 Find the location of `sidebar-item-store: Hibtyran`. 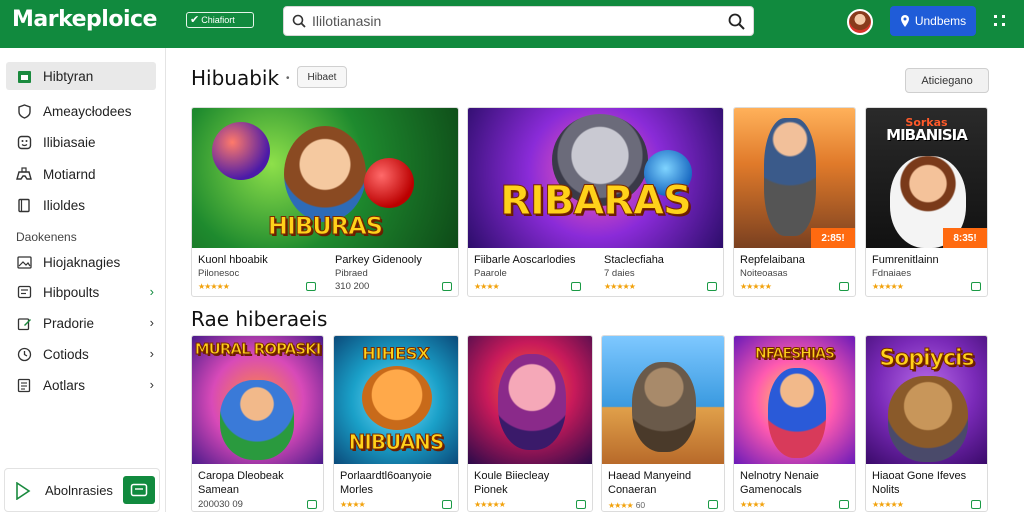

sidebar-item-store: Hibtyran is located at coordinates (81, 76).